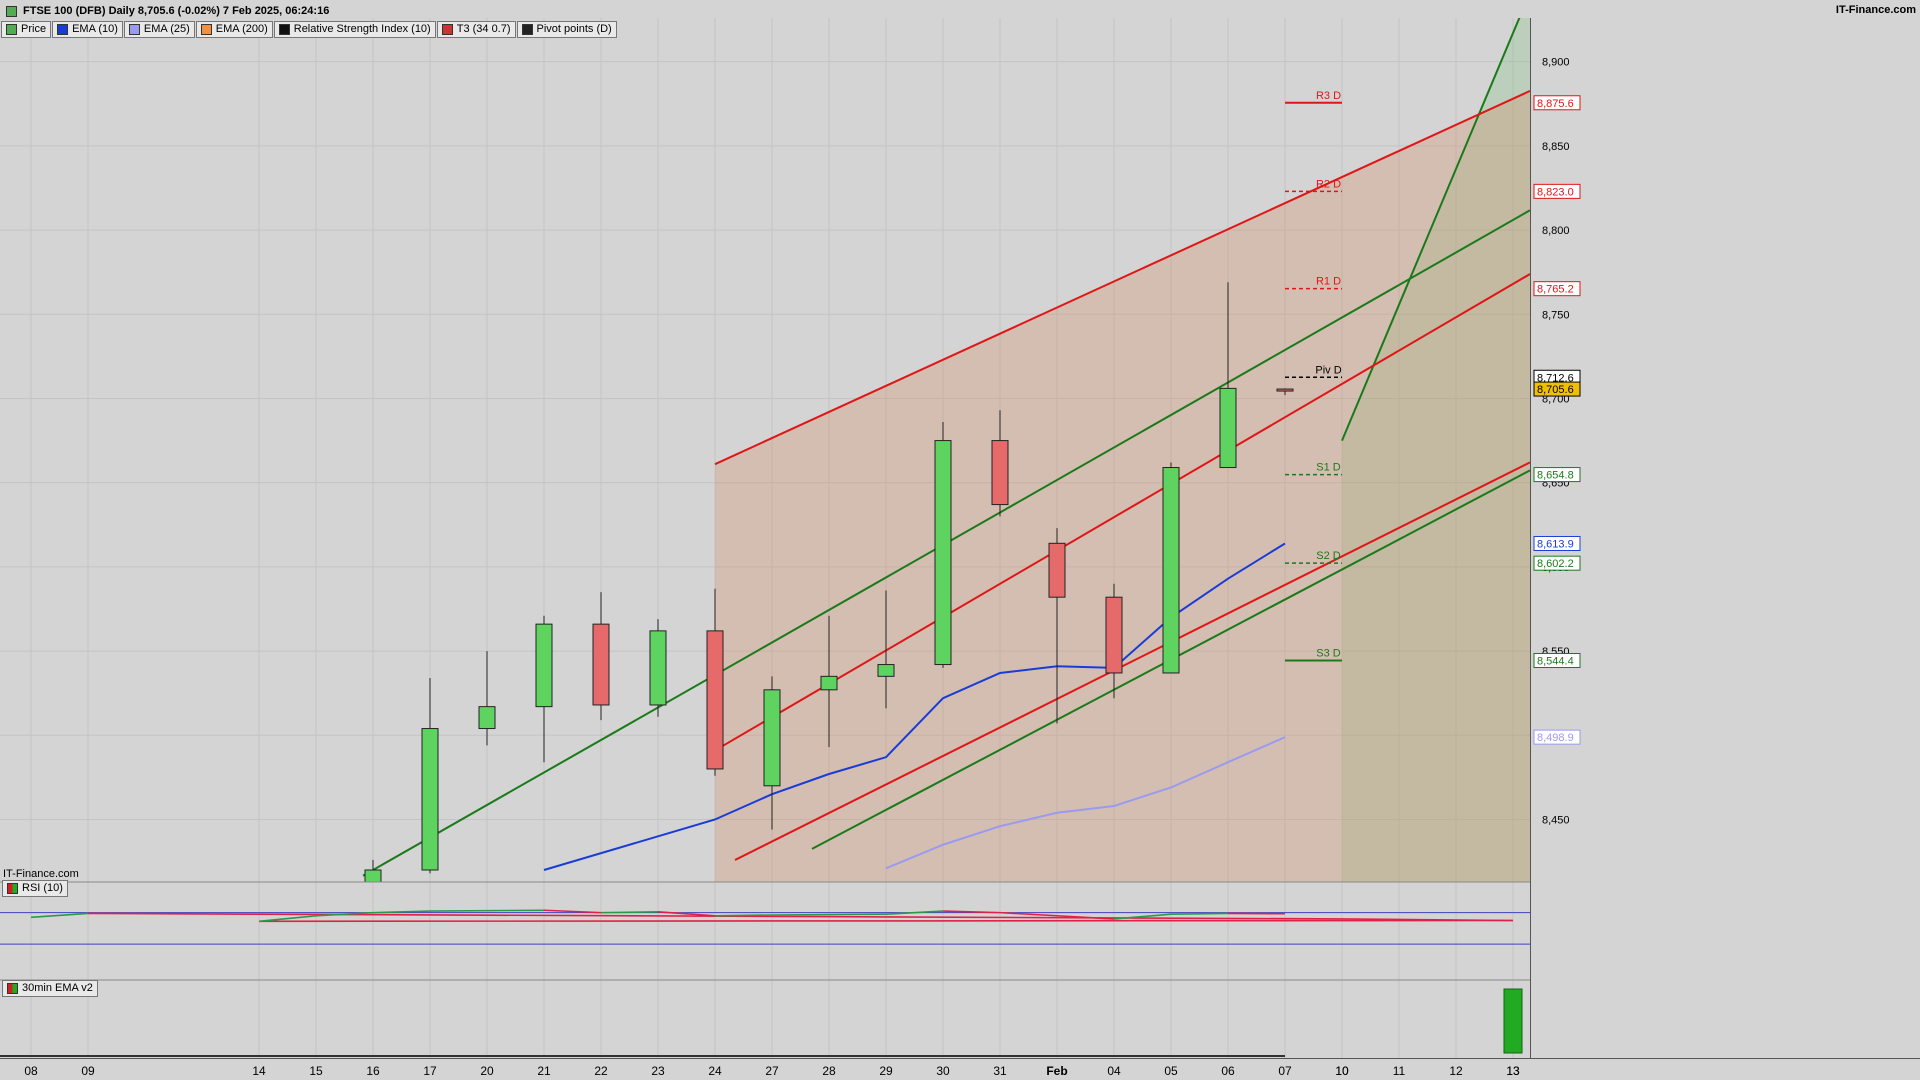 This screenshot has height=1080, width=1920. Describe the element at coordinates (829, 1071) in the screenshot. I see `time-tick-label: 28` at that location.